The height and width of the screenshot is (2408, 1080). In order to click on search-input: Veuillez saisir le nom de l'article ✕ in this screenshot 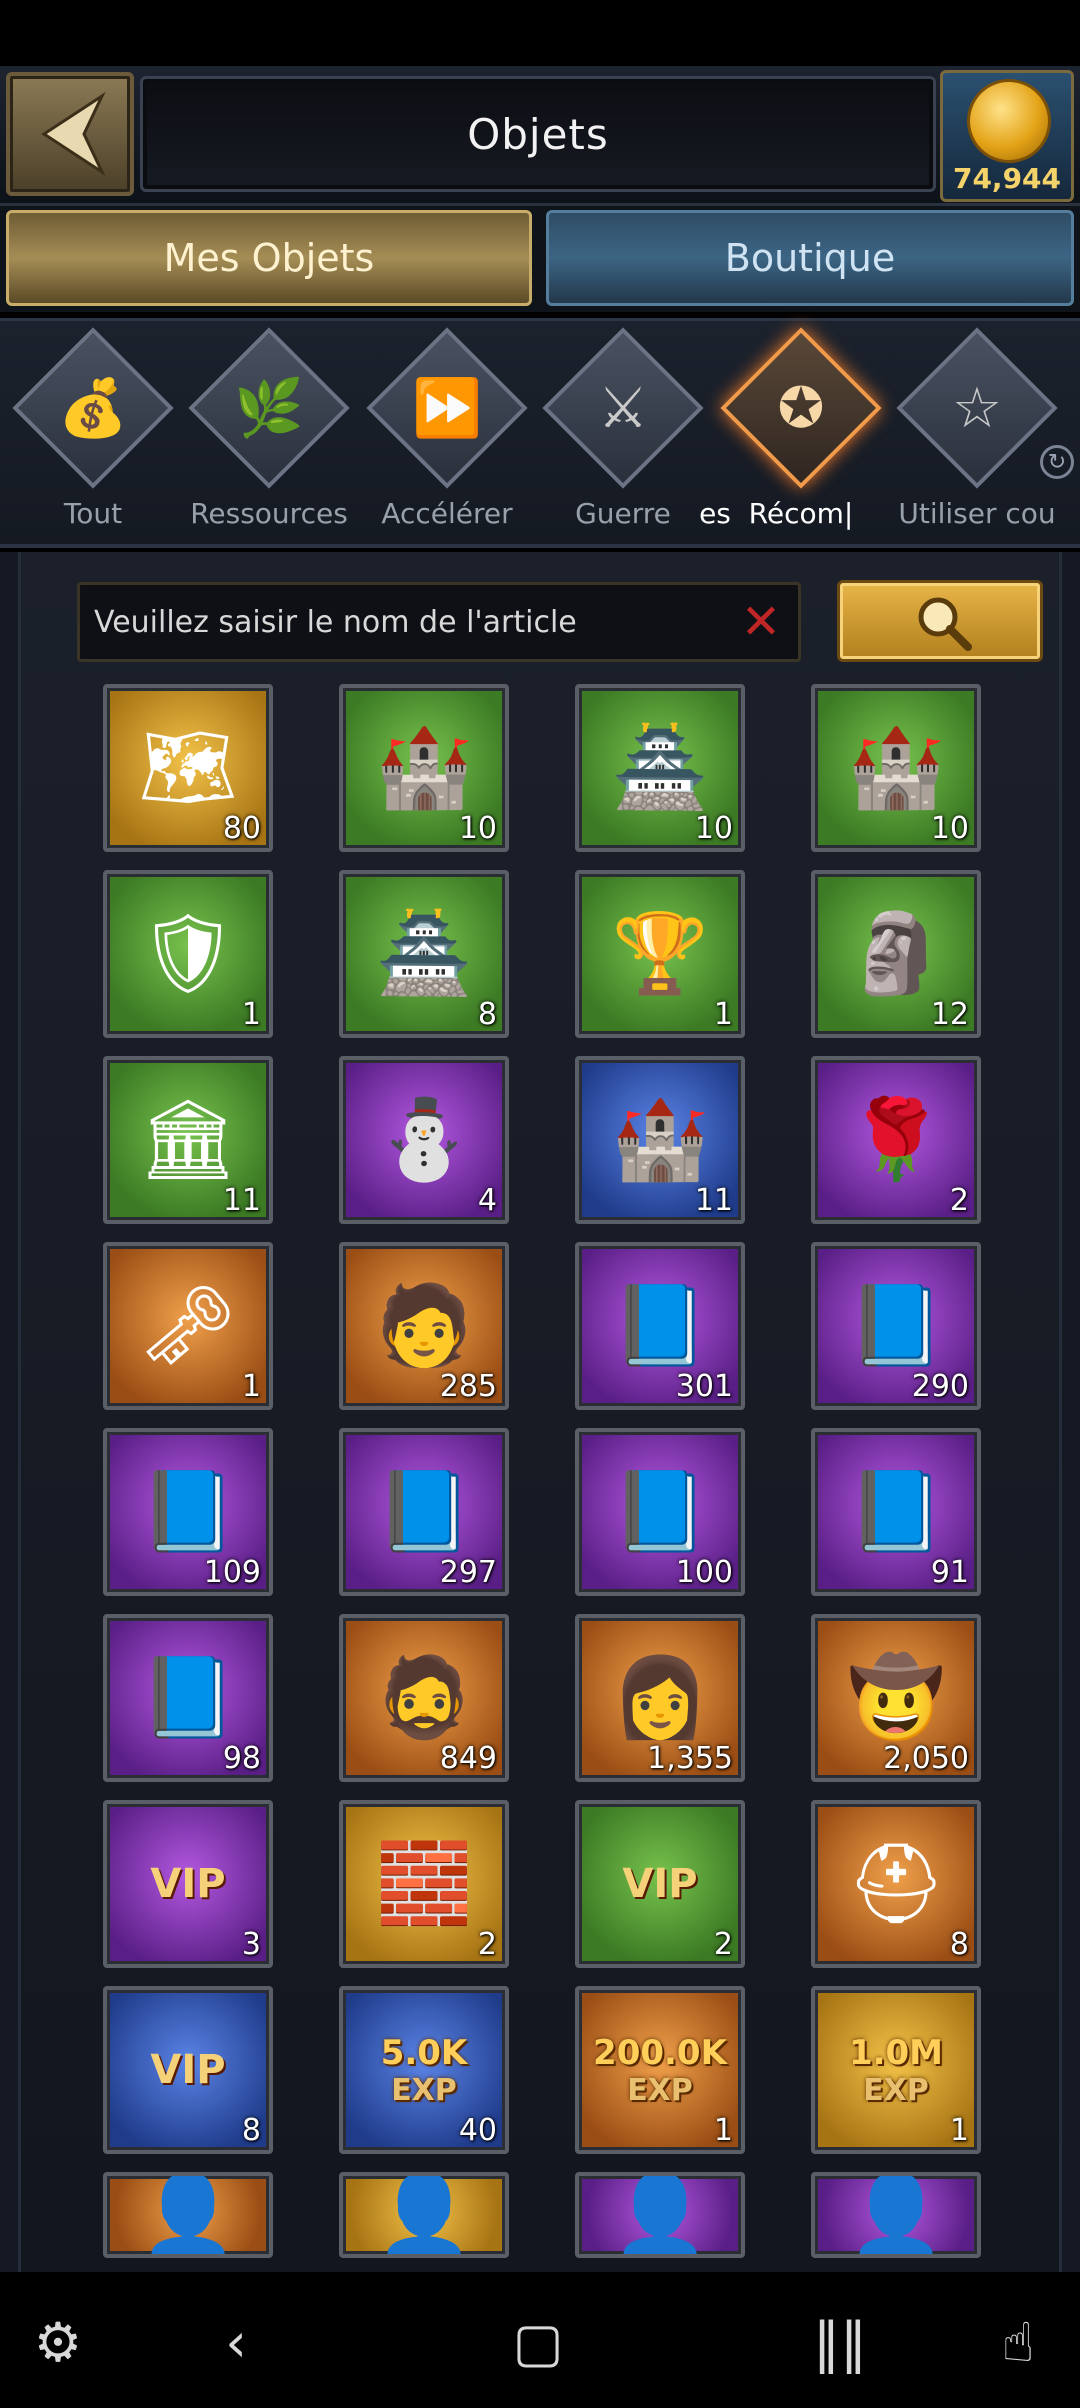, I will do `click(439, 622)`.